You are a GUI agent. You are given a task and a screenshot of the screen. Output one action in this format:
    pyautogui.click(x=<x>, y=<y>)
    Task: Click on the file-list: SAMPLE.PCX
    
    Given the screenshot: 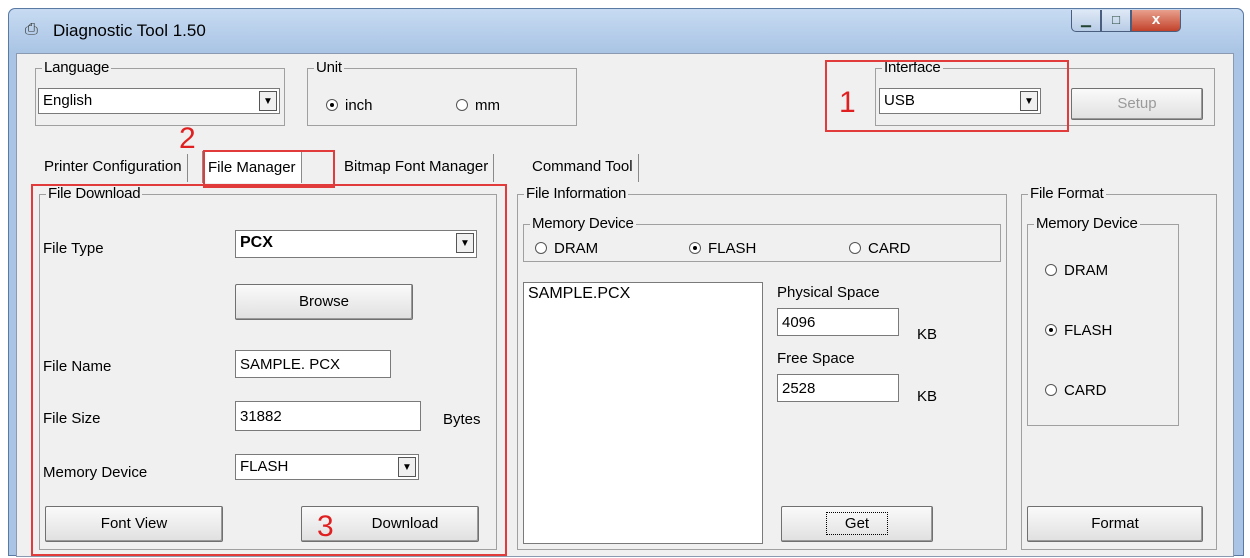 What is the action you would take?
    pyautogui.click(x=643, y=413)
    